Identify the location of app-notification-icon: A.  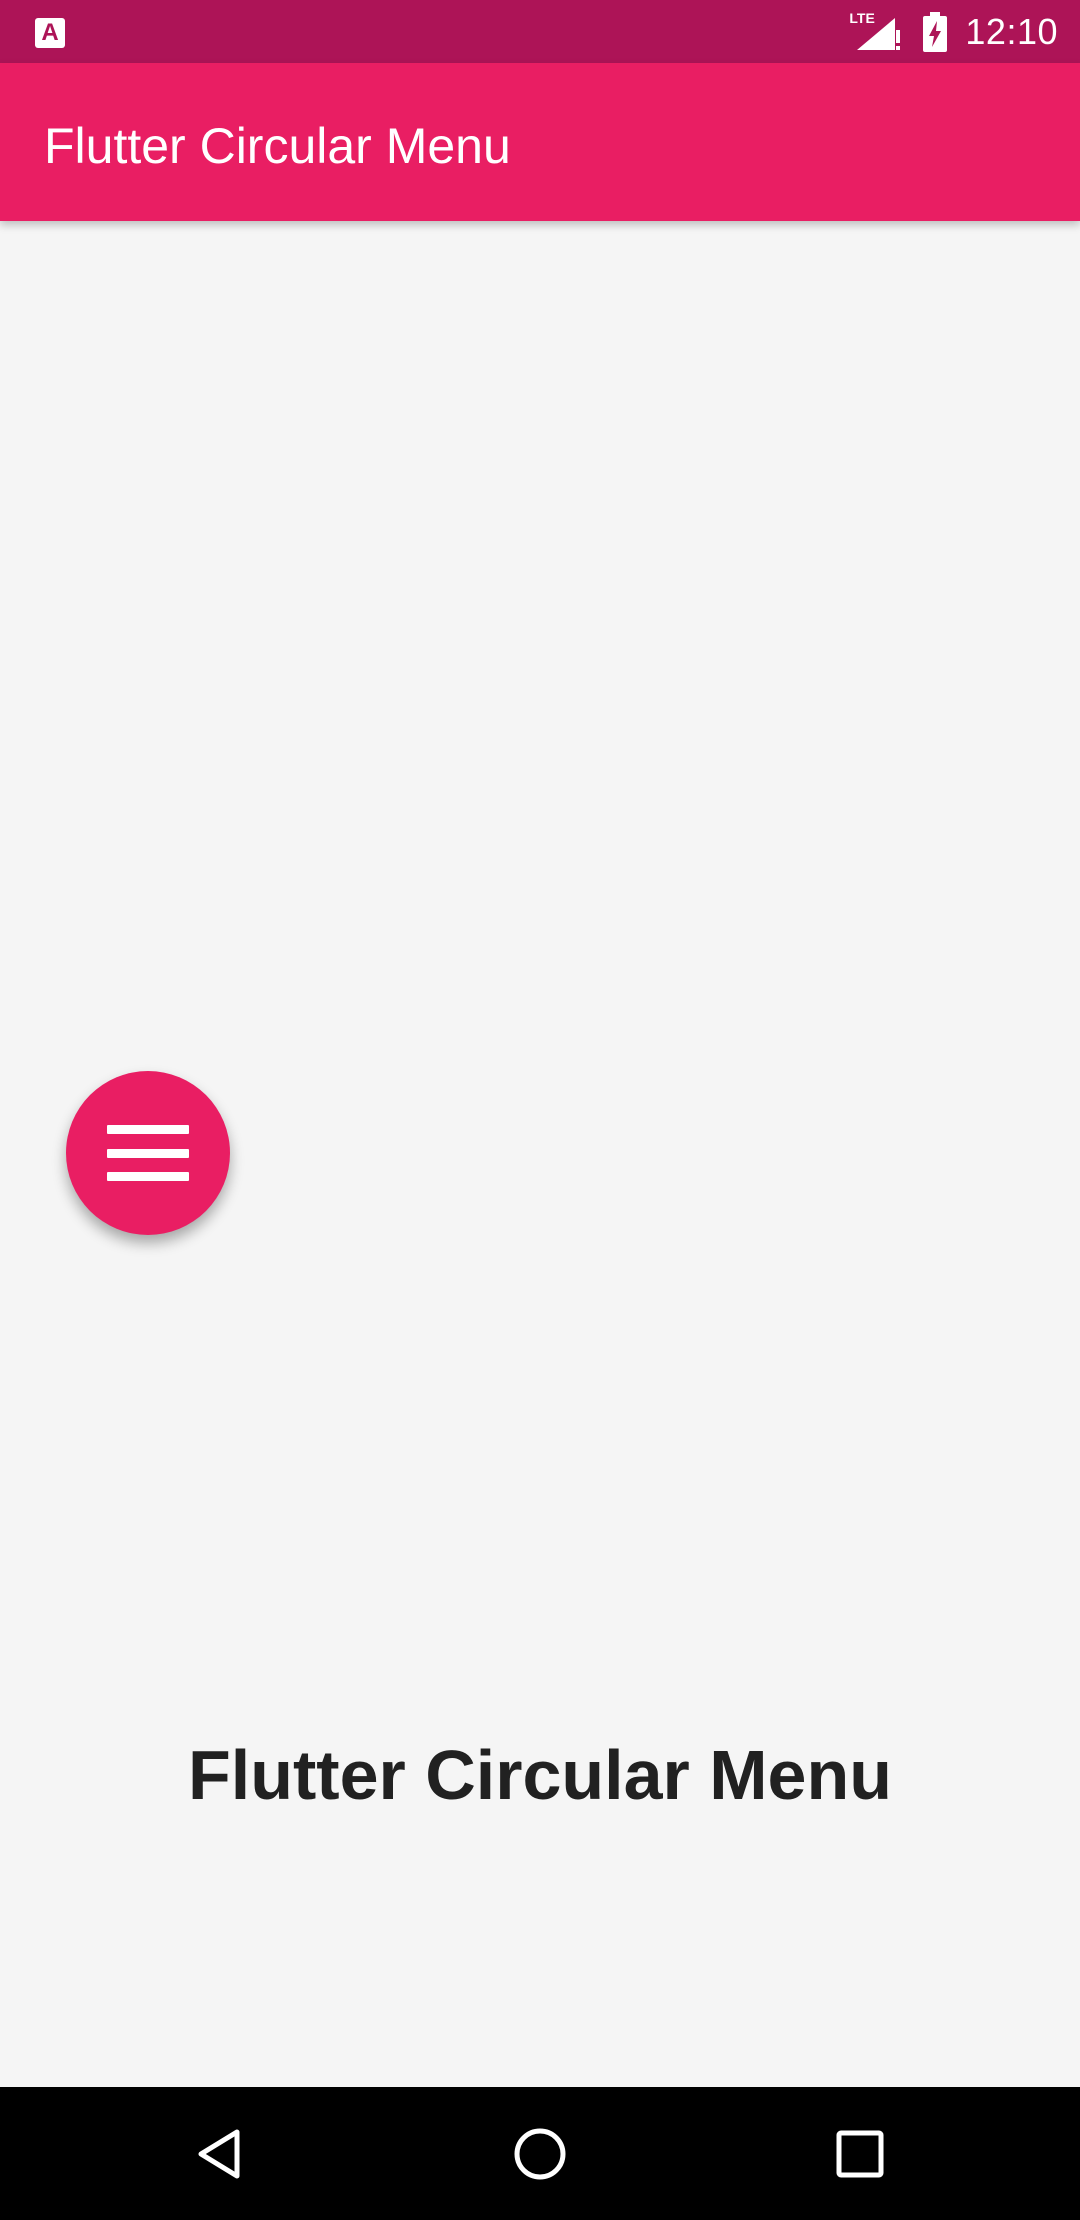
(50, 33).